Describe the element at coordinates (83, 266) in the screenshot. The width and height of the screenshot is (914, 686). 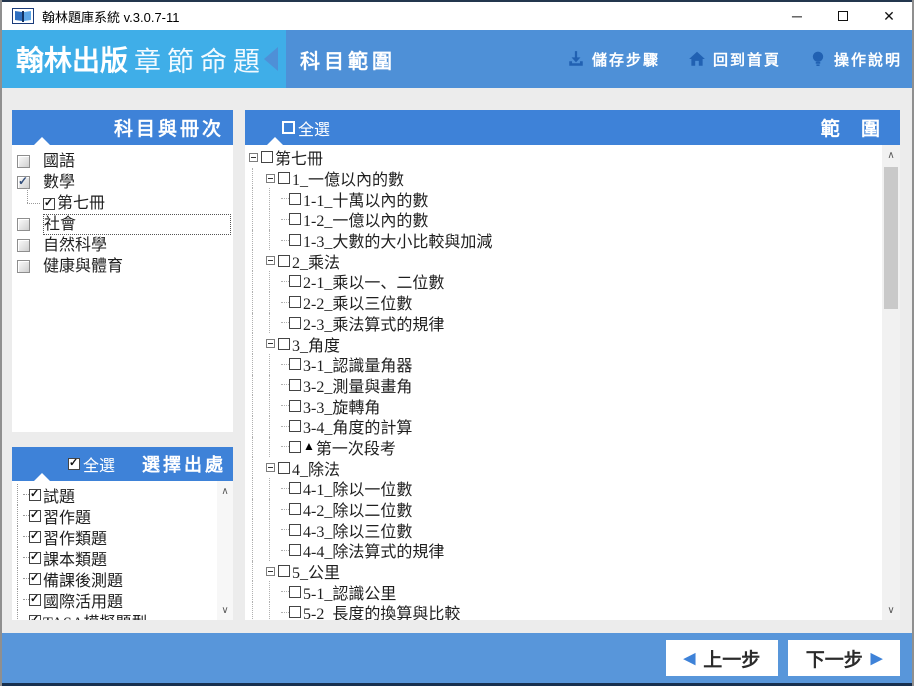
I see `item-label: 健康與體育` at that location.